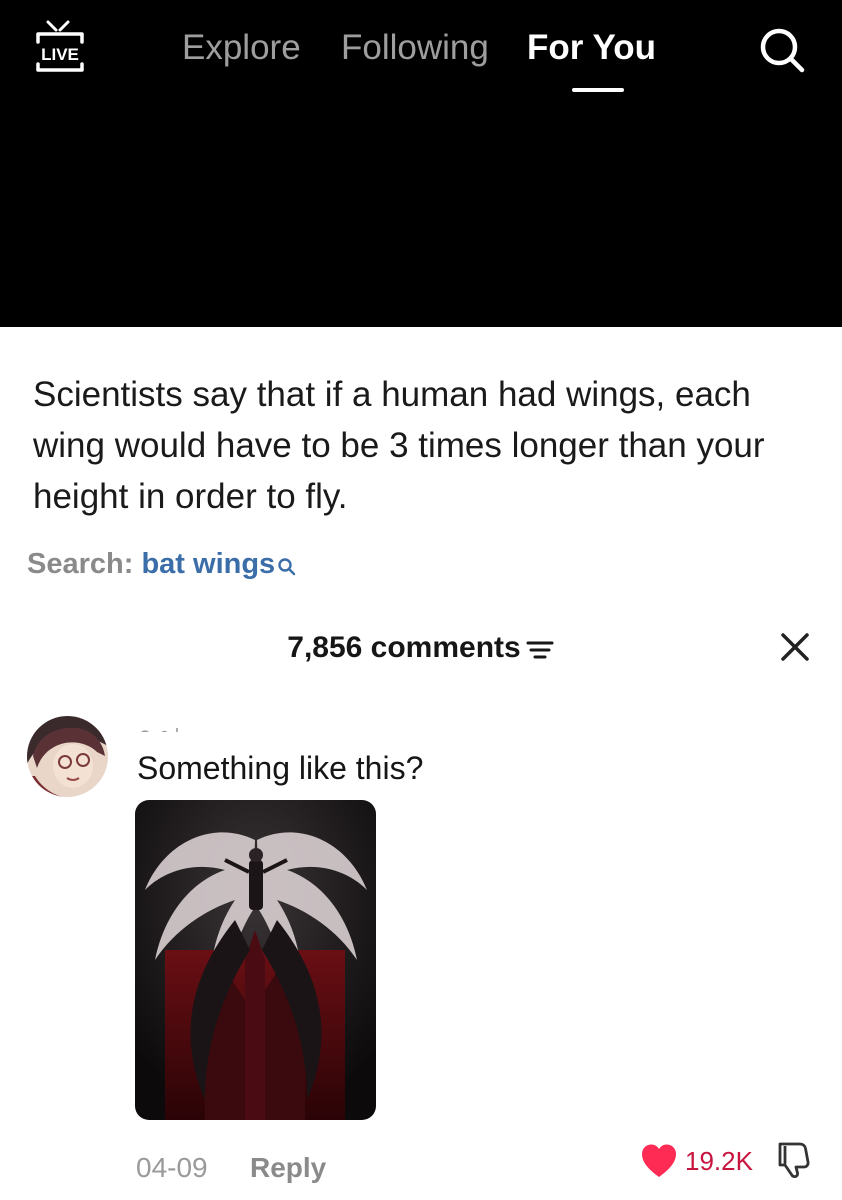 This screenshot has width=842, height=1200. I want to click on like-count: 19.2K, so click(719, 1161).